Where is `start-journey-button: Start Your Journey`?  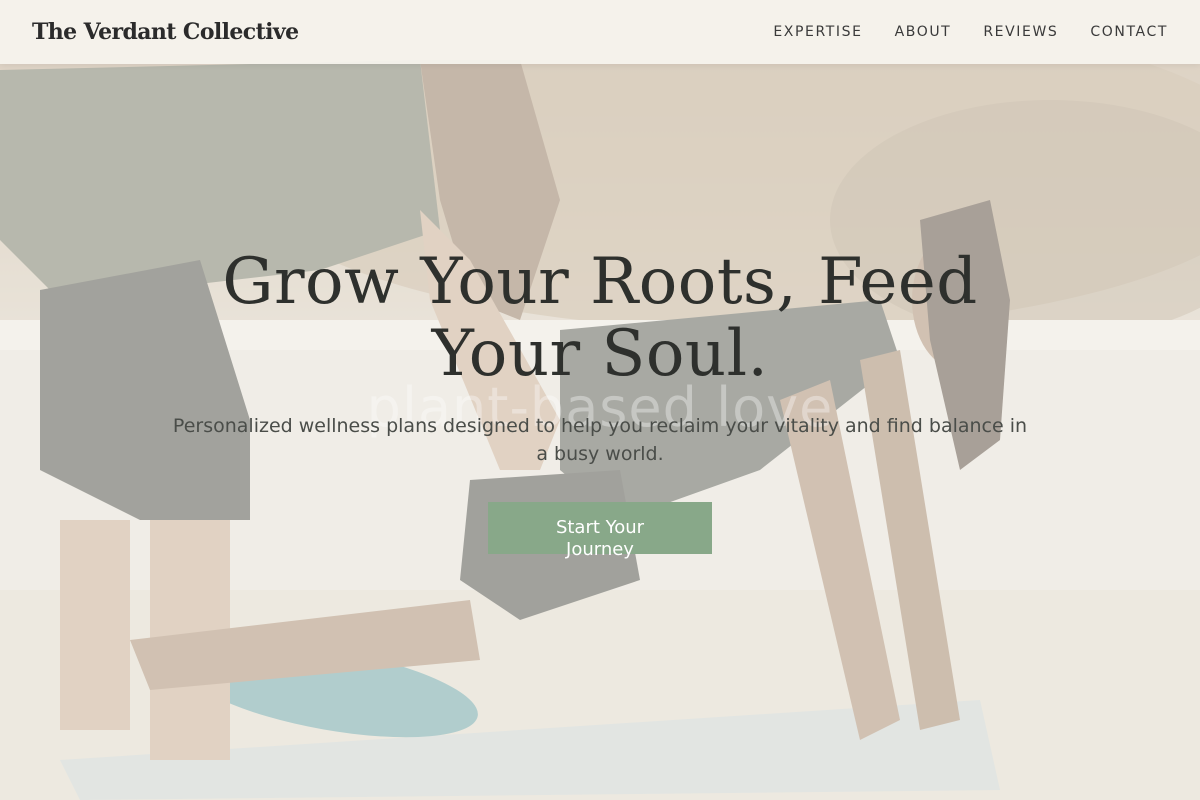 start-journey-button: Start Your Journey is located at coordinates (600, 531).